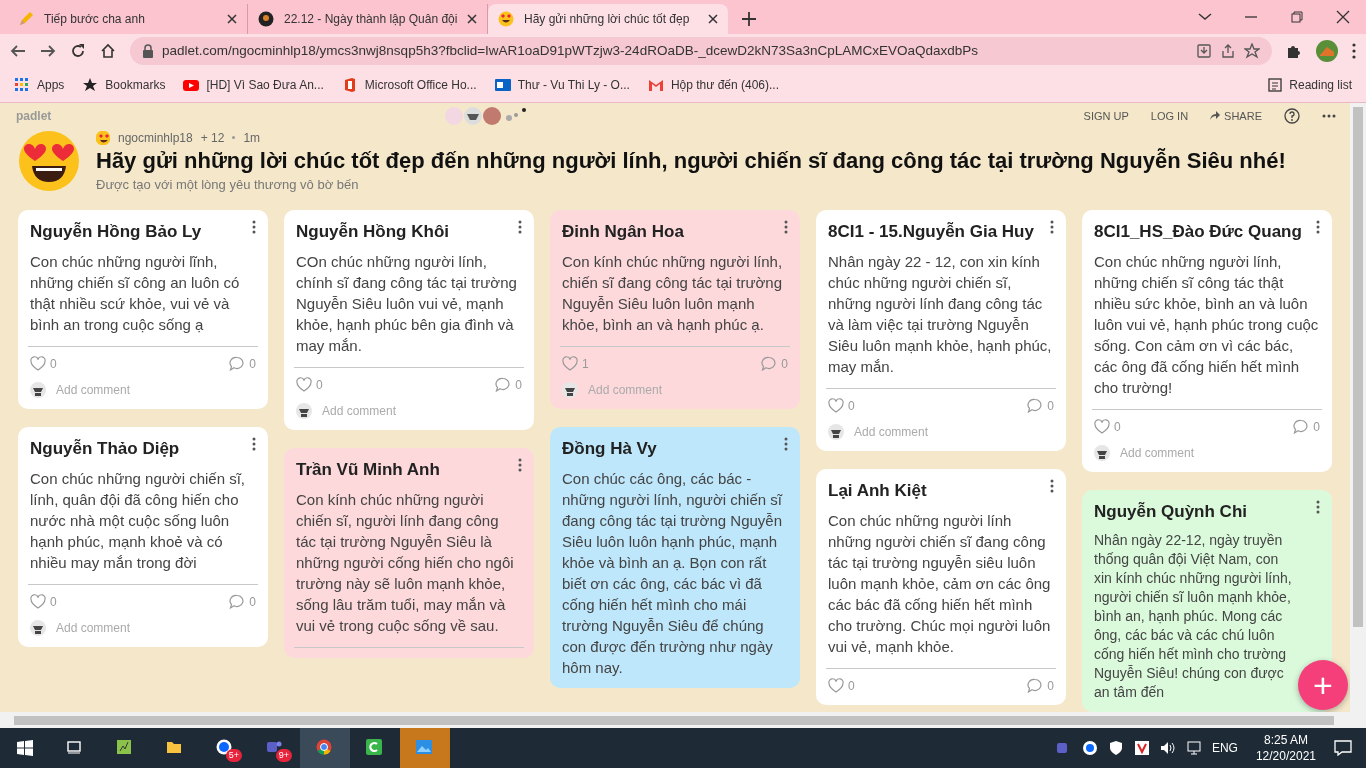 The height and width of the screenshot is (768, 1366). What do you see at coordinates (940, 314) in the screenshot?
I see `post-text: Nhân ngày 22 - 12, con xin kính chúc những người chiến sĩ, những người lính đang công tác và làm việc tại trường Nguyễn Siêu luôn mạnh khỏe, hạnh phúc, may mắn.` at bounding box center [940, 314].